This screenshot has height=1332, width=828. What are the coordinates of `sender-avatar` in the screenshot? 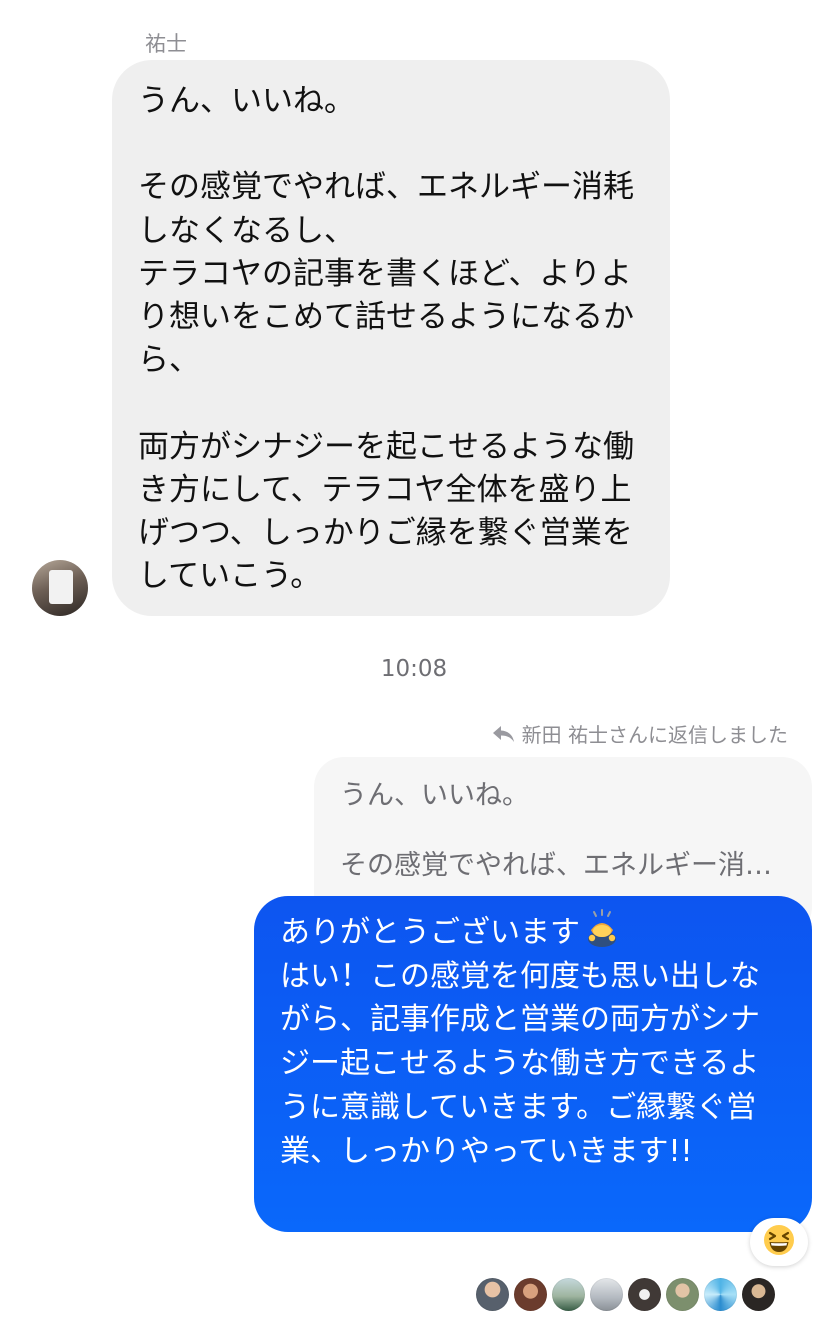 It's located at (60, 588).